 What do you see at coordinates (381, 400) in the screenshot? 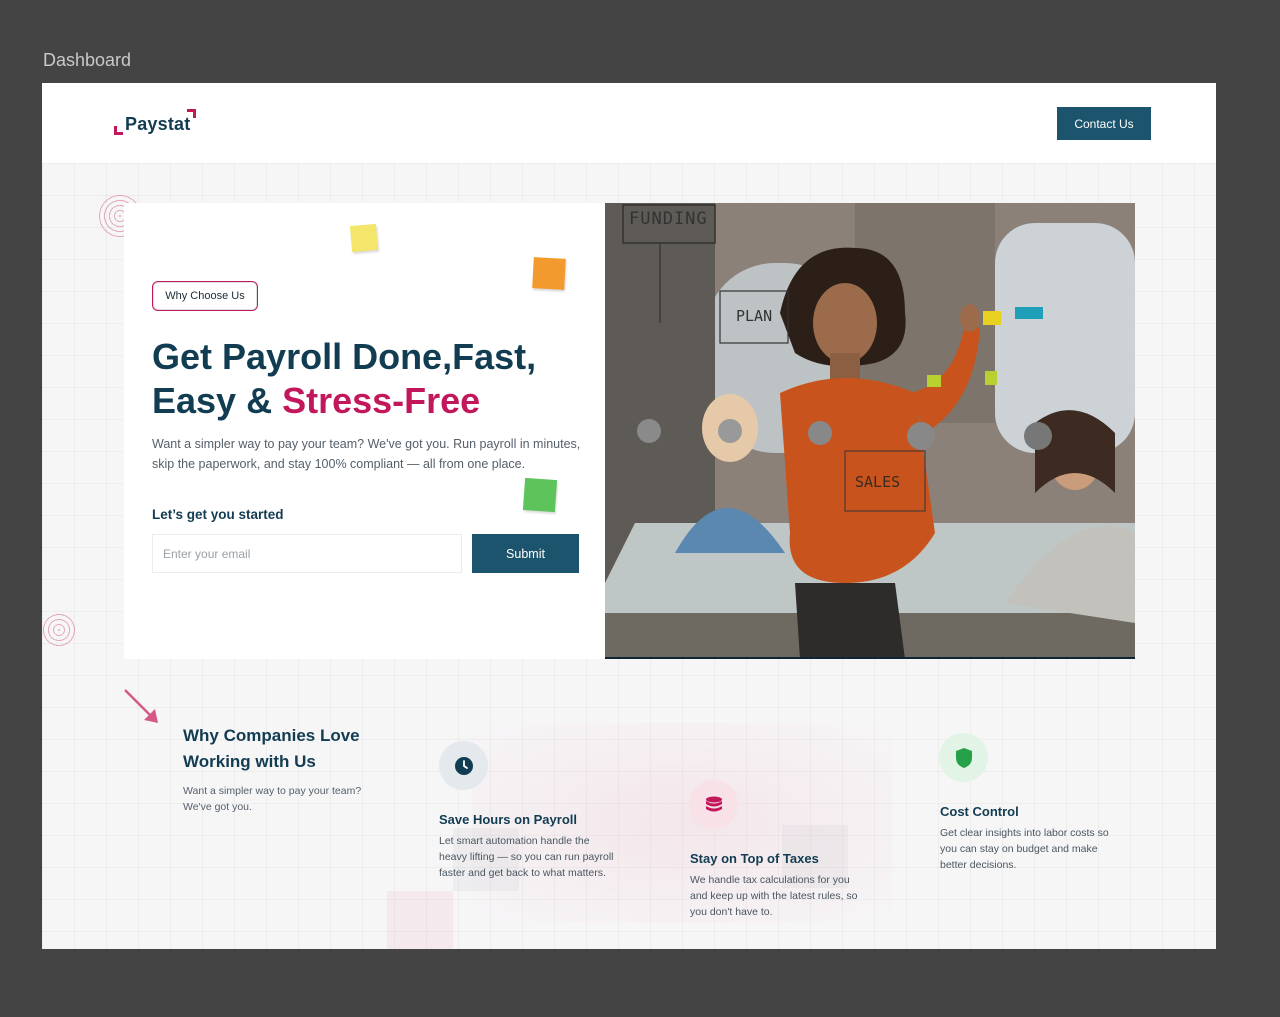
I see `hero-title-accent: Stress-Free` at bounding box center [381, 400].